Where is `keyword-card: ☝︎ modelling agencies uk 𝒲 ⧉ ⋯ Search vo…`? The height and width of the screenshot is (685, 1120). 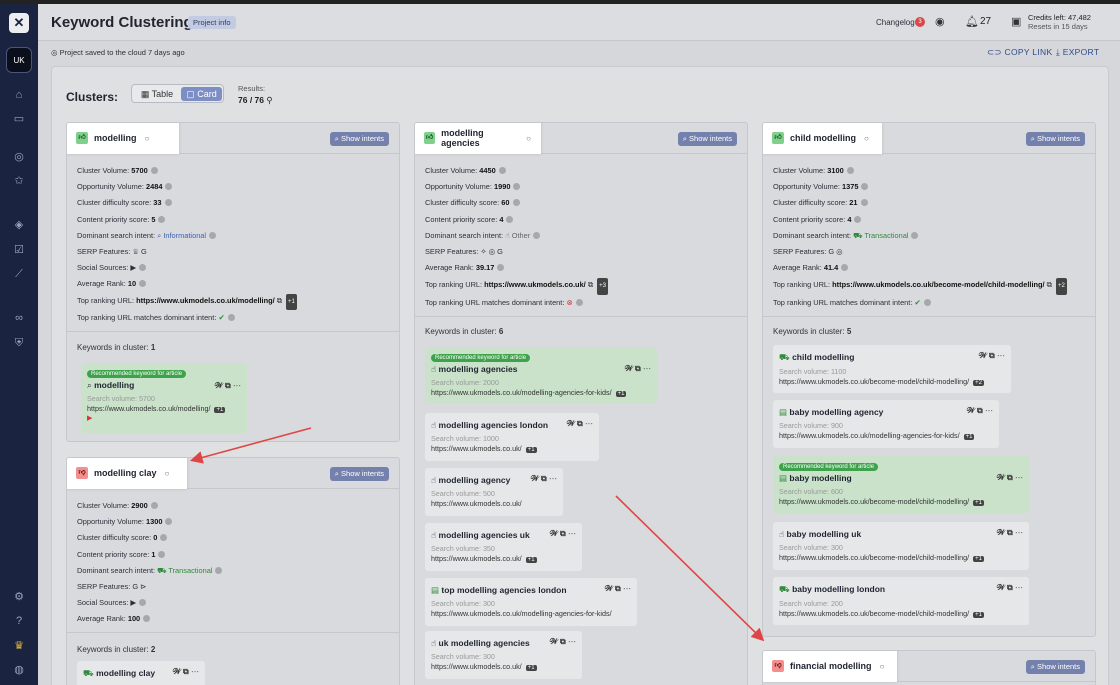 keyword-card: ☝︎ modelling agencies uk 𝒲 ⧉ ⋯ Search vo… is located at coordinates (503, 547).